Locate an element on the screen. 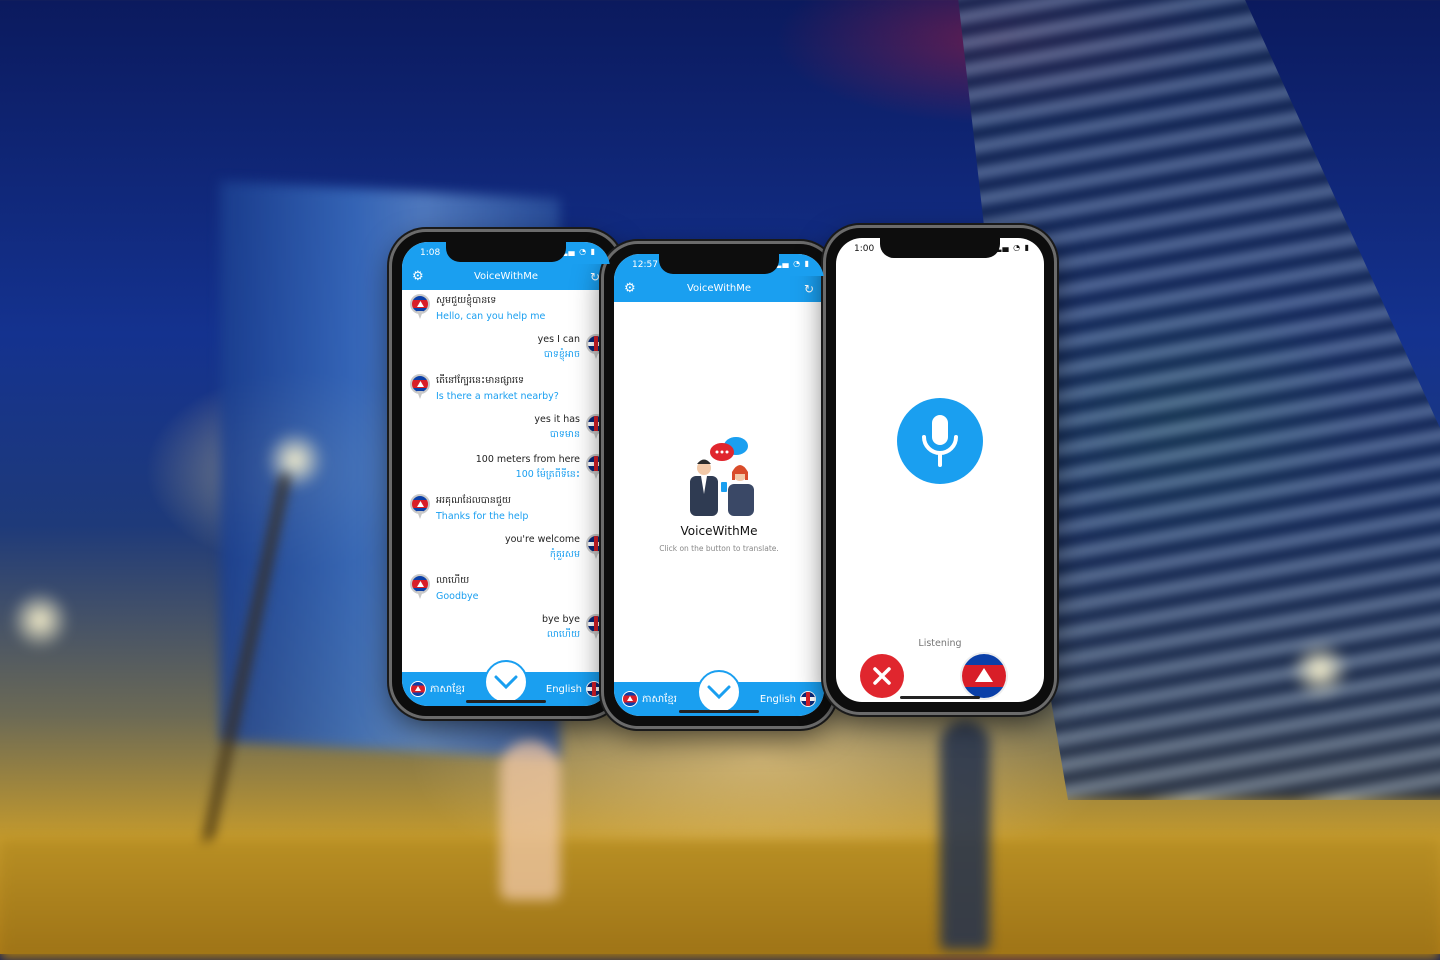 The width and height of the screenshot is (1440, 960). message-row: you're welcome កុំគួរសម is located at coordinates (555, 548).